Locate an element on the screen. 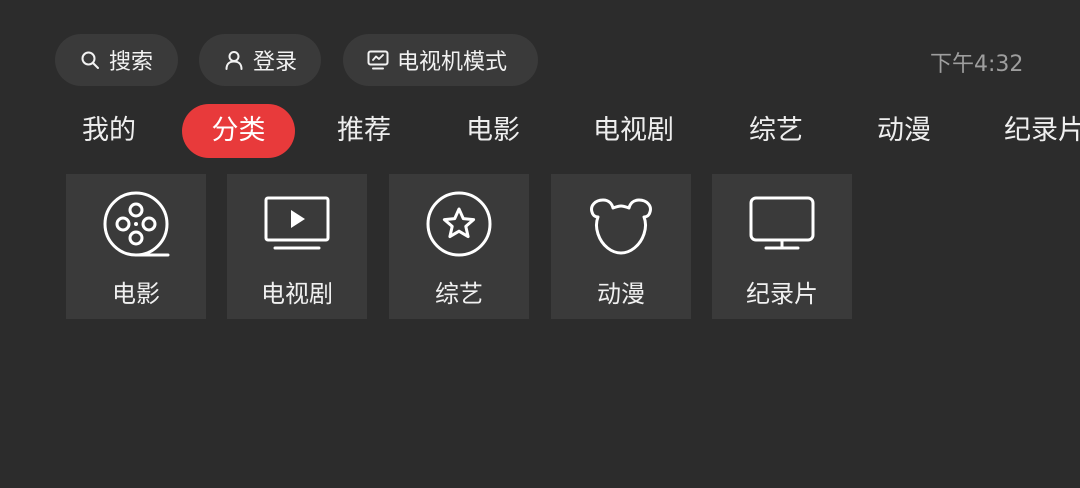 Image resolution: width=1080 pixels, height=488 pixels. clock: 下午4:32 is located at coordinates (977, 64).